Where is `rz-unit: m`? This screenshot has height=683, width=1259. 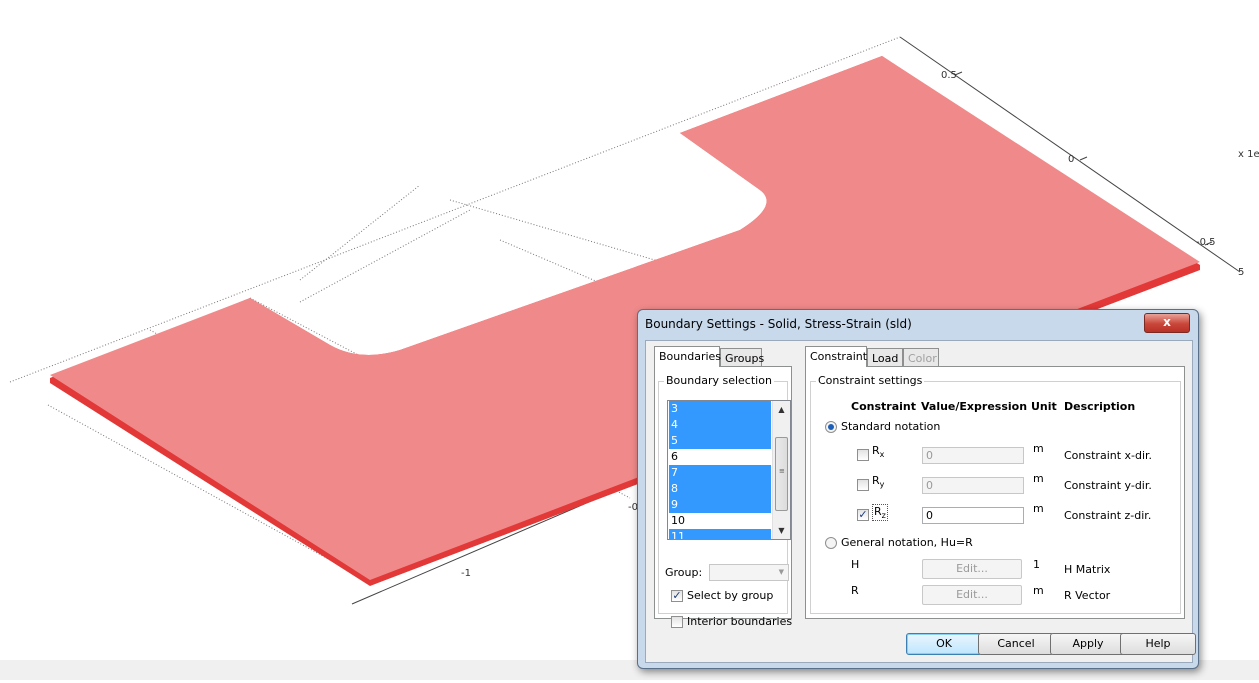
rz-unit: m is located at coordinates (1038, 508).